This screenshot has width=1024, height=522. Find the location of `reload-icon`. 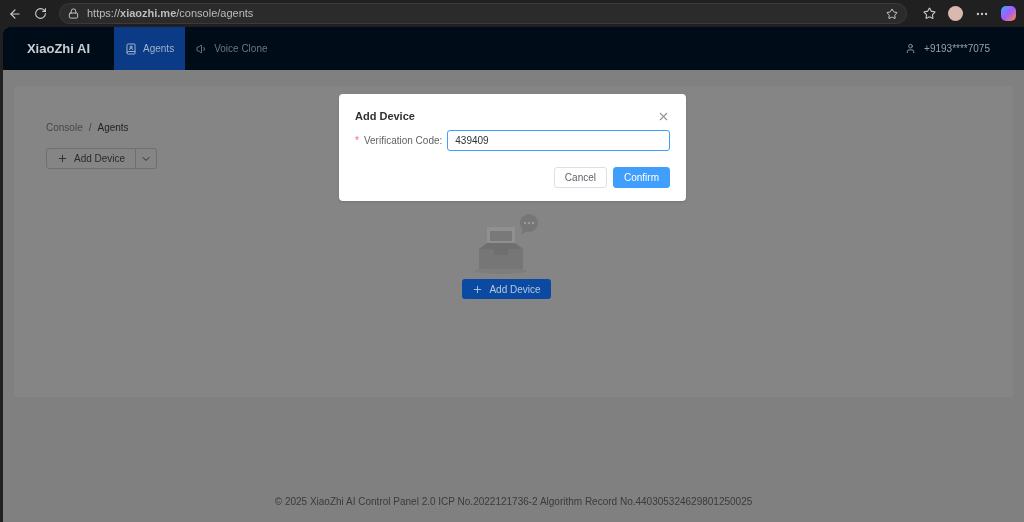

reload-icon is located at coordinates (40, 13).